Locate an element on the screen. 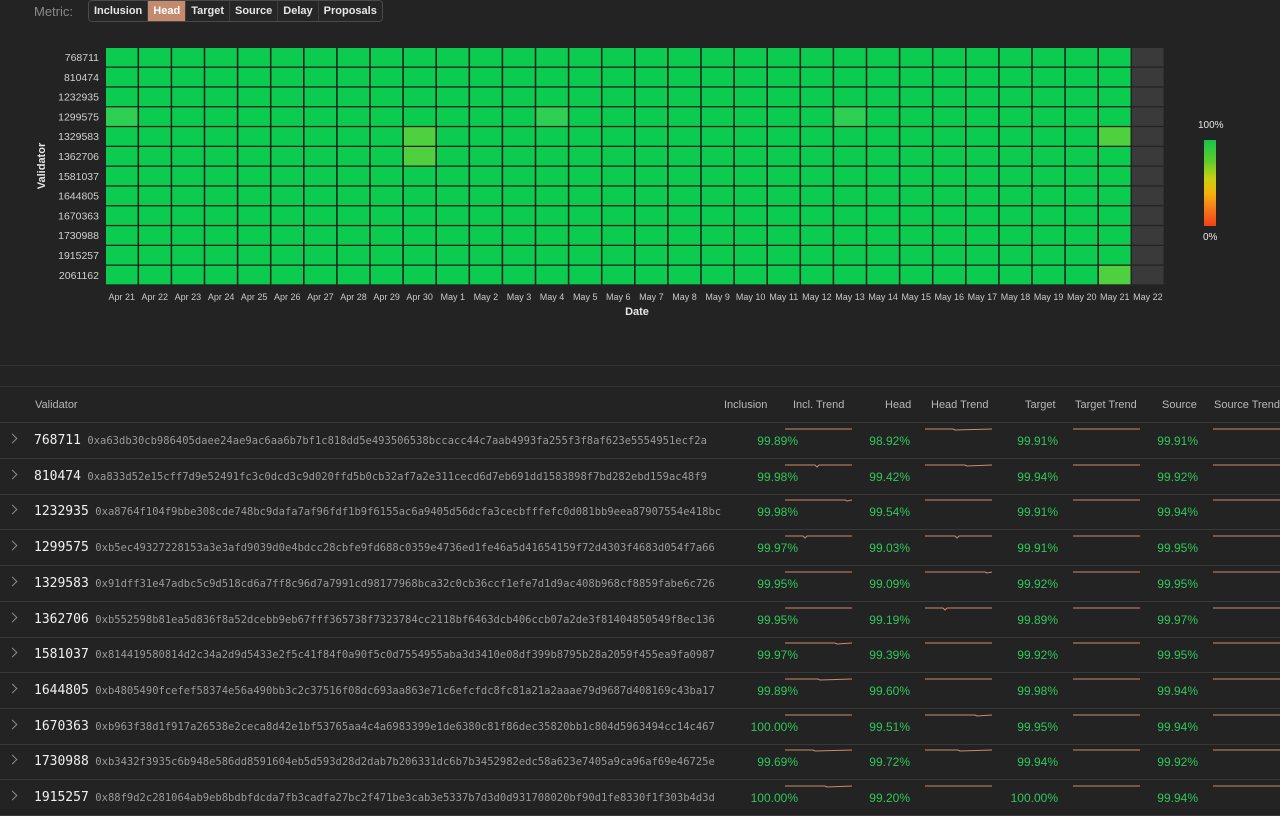  expand-chevron-icon is located at coordinates (12, 652).